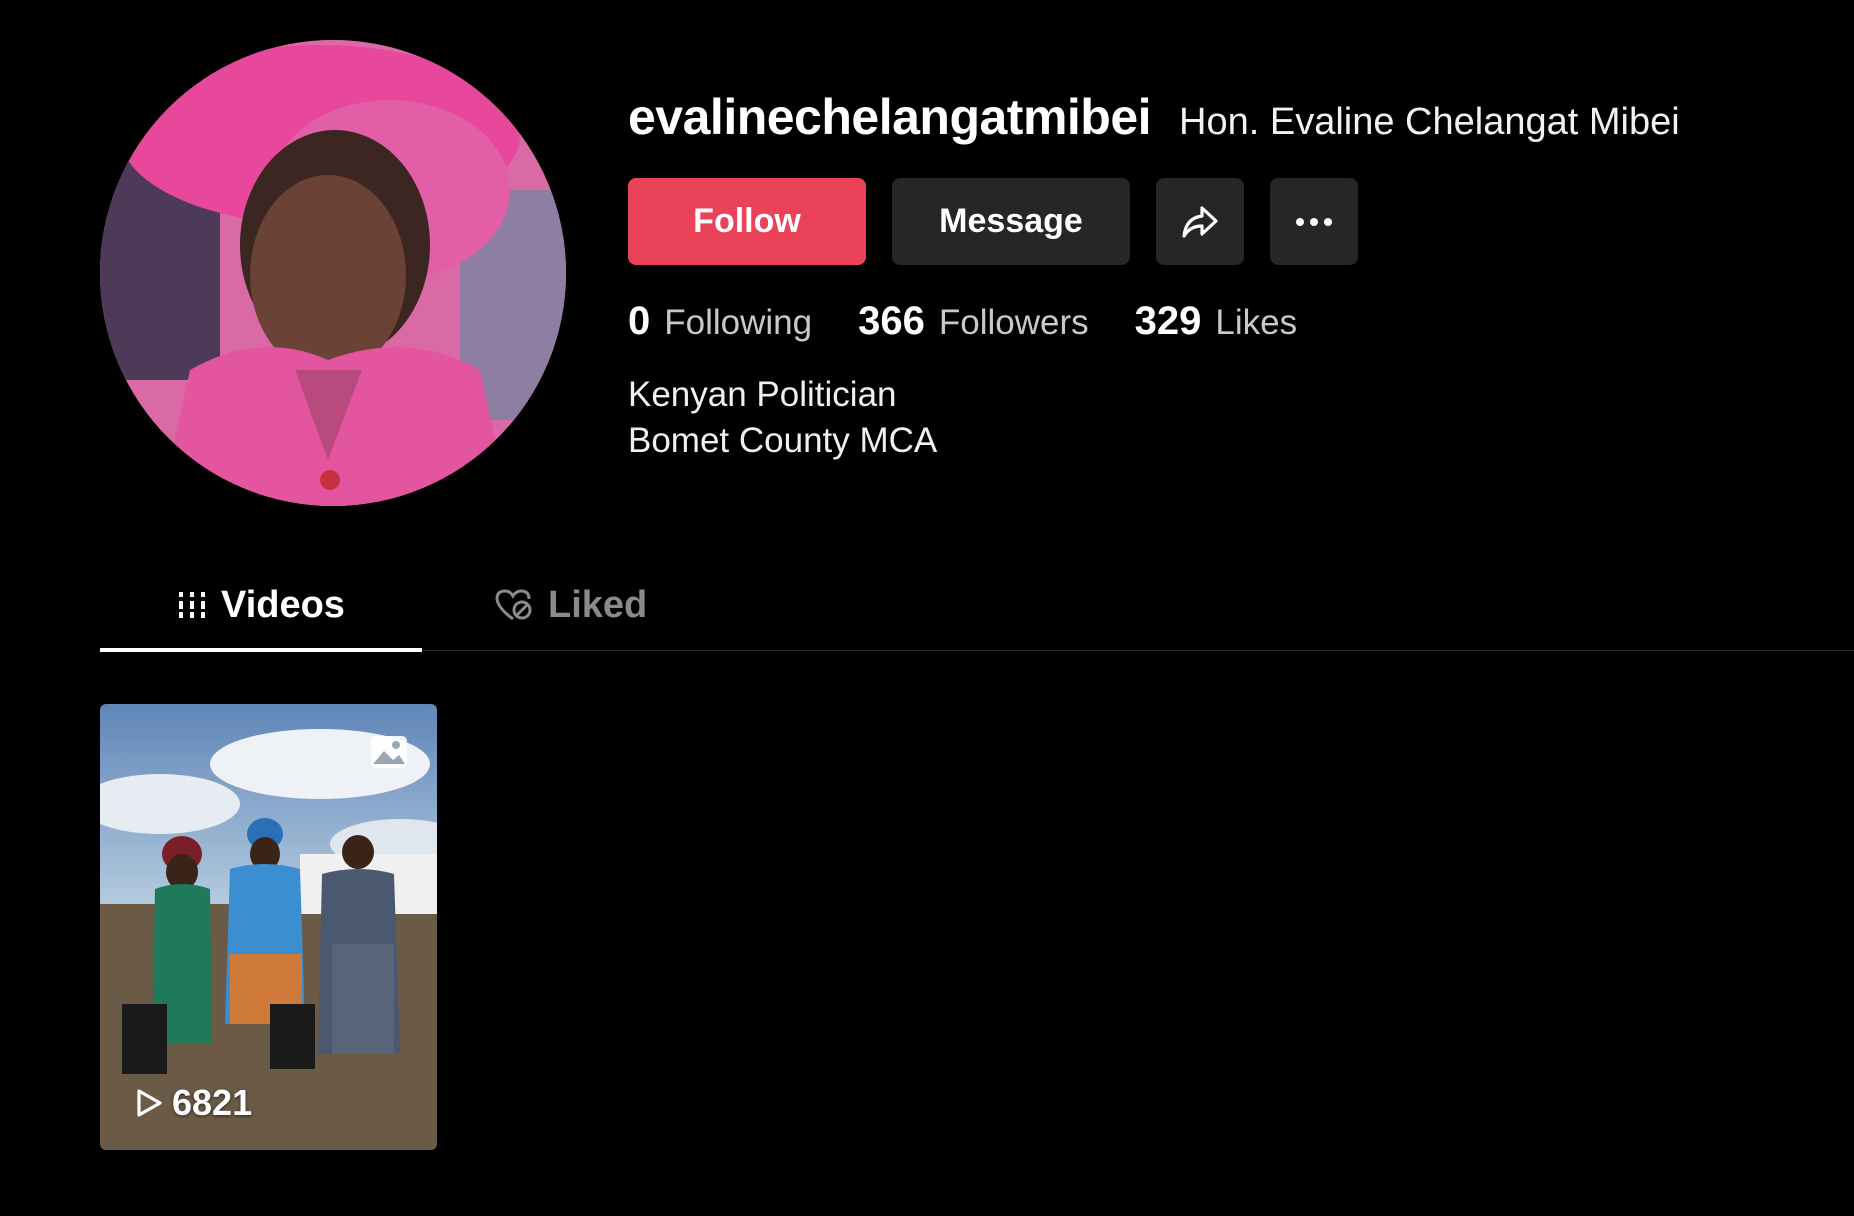  I want to click on grid-icon, so click(192, 605).